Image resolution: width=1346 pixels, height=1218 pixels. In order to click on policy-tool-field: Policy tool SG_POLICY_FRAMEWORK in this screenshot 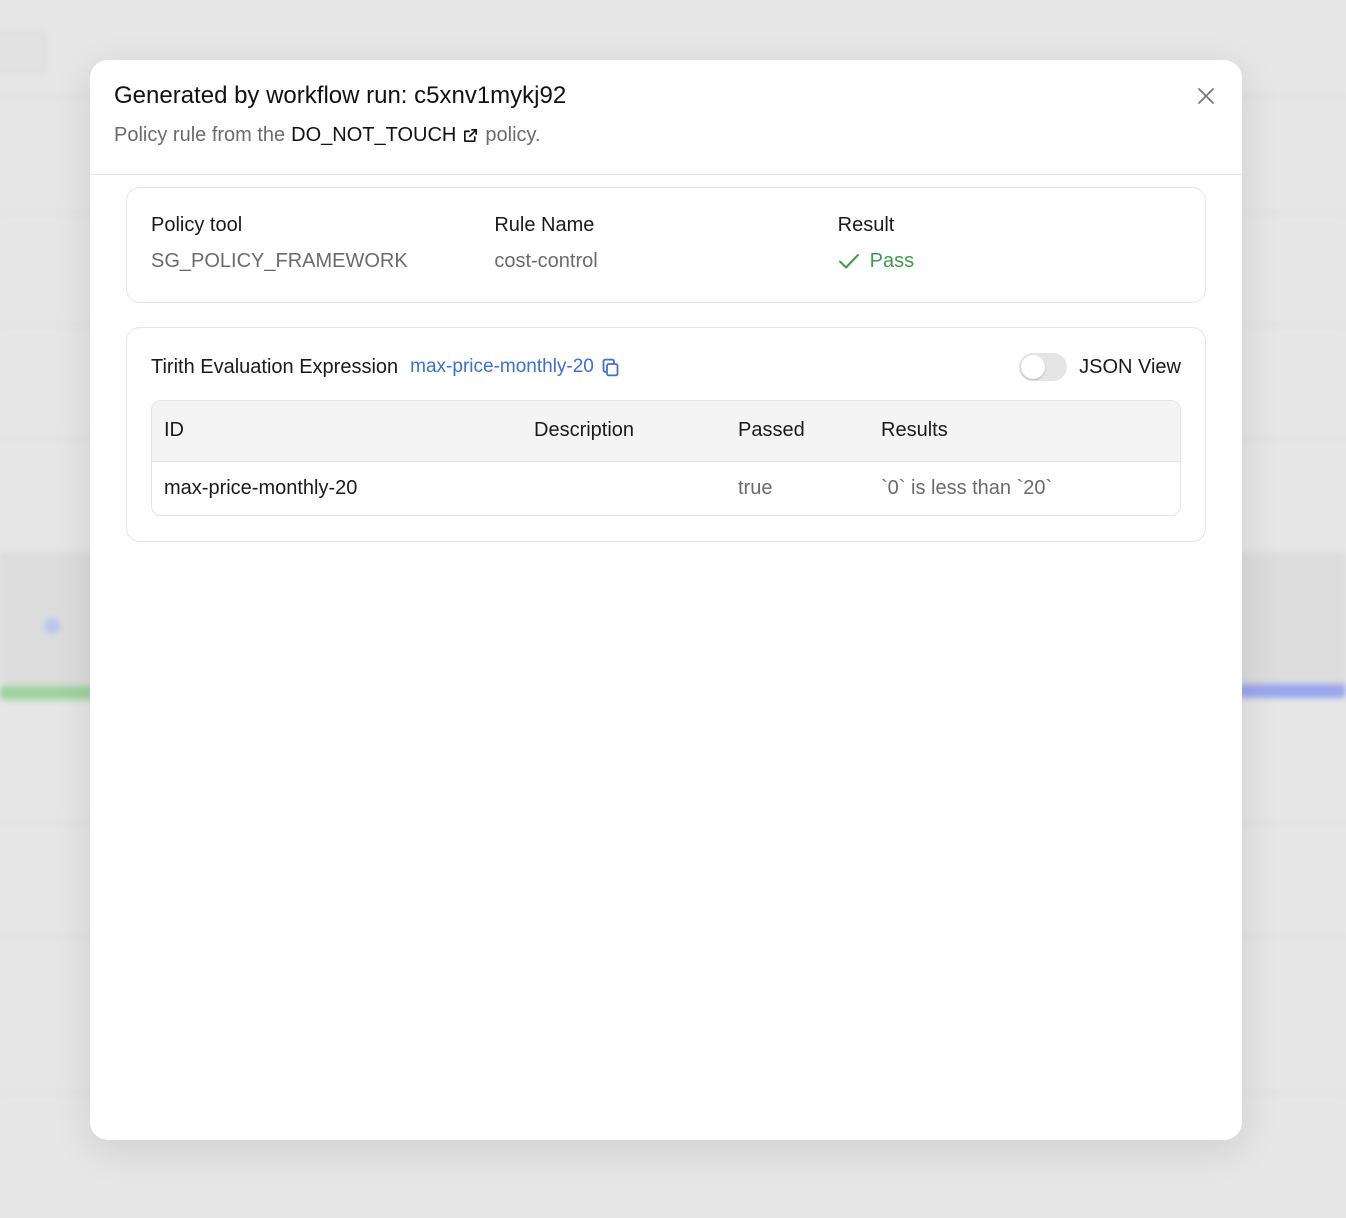, I will do `click(322, 257)`.